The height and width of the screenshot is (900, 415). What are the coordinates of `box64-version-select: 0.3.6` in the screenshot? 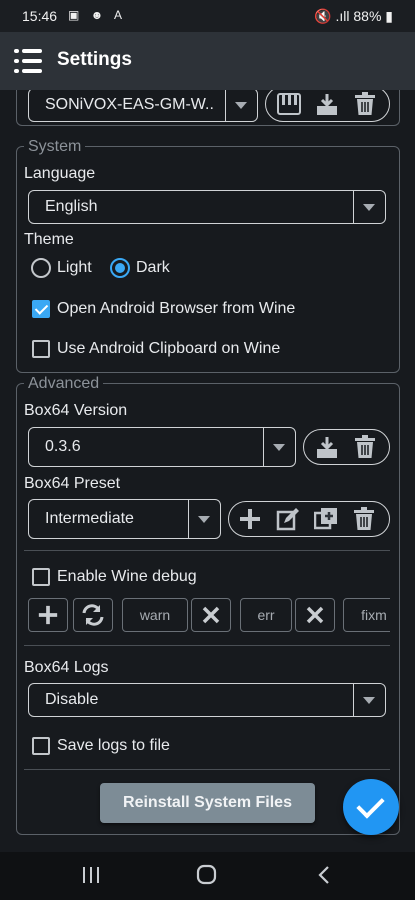 It's located at (162, 447).